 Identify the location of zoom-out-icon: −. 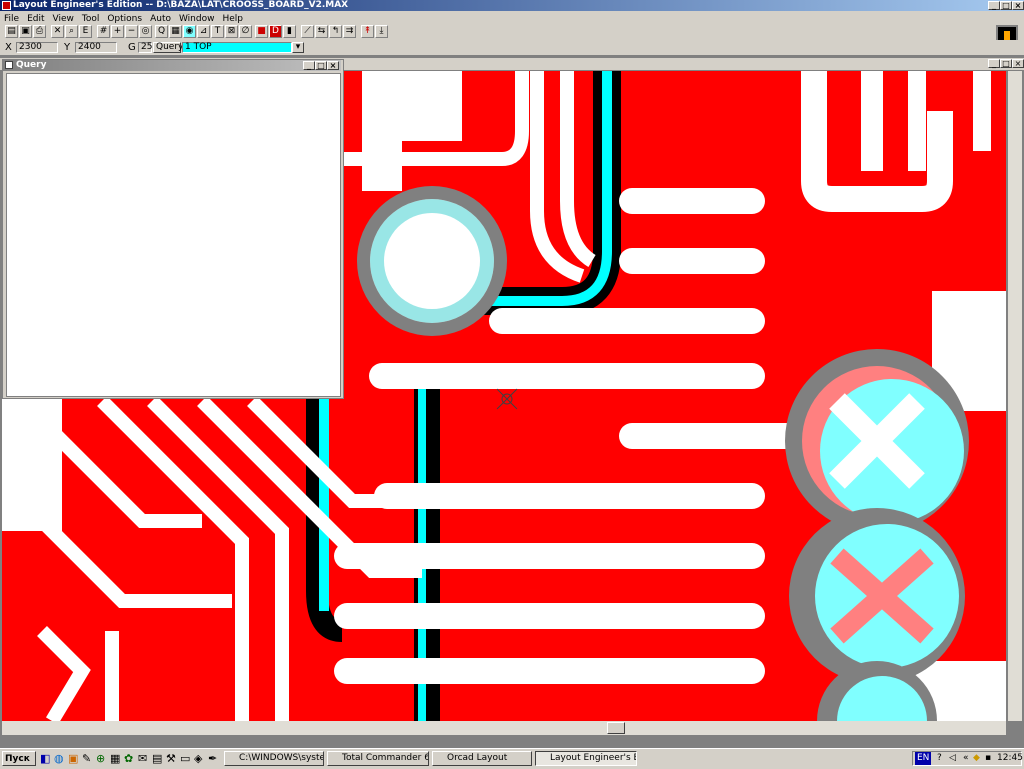
(131, 31).